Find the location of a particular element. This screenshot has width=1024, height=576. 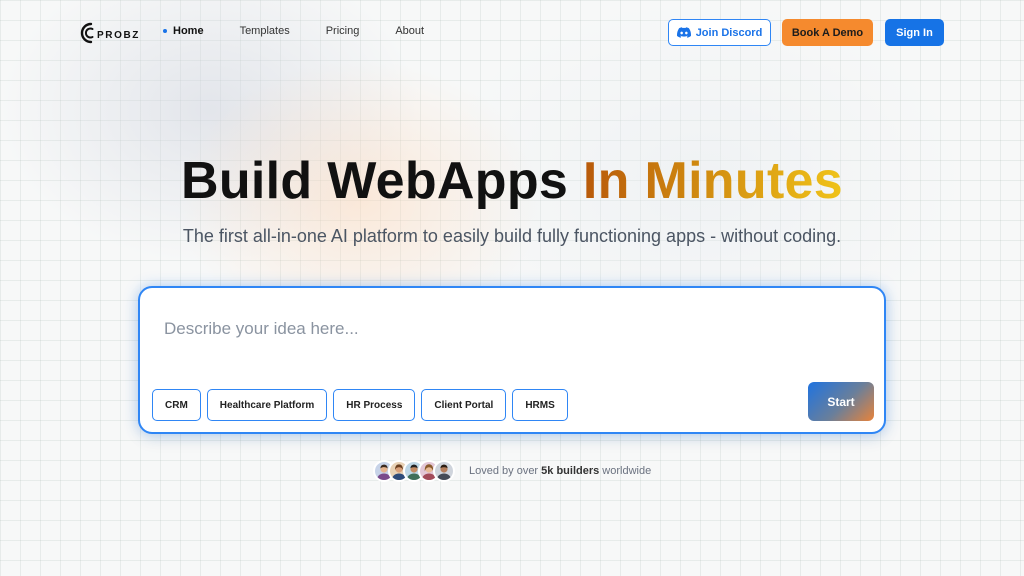

book-demo-button: Book A Demo is located at coordinates (827, 32).